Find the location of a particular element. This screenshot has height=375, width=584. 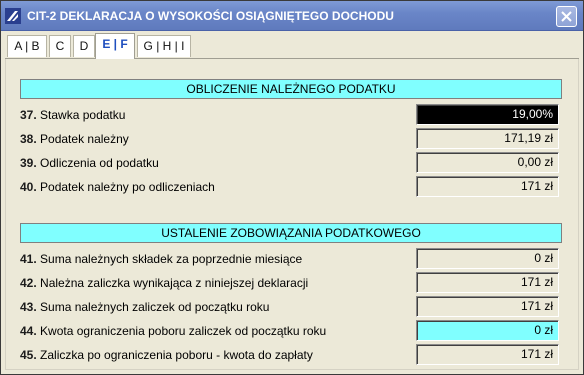

field-label: Podatek należny is located at coordinates (84, 139).